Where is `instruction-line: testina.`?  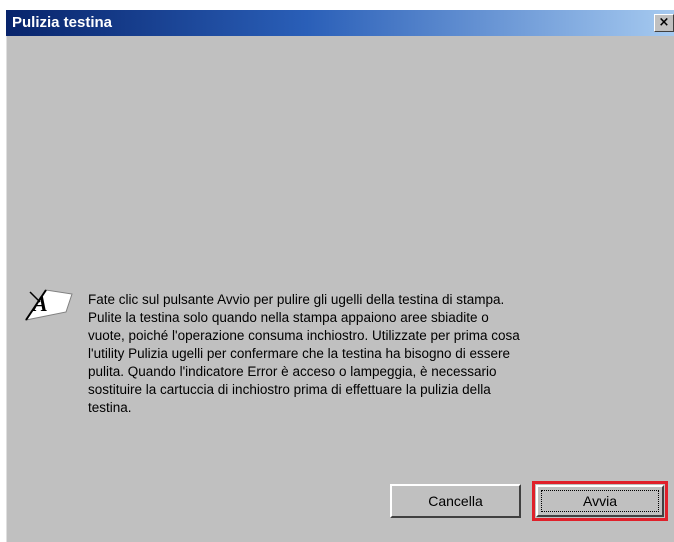
instruction-line: testina. is located at coordinates (110, 407).